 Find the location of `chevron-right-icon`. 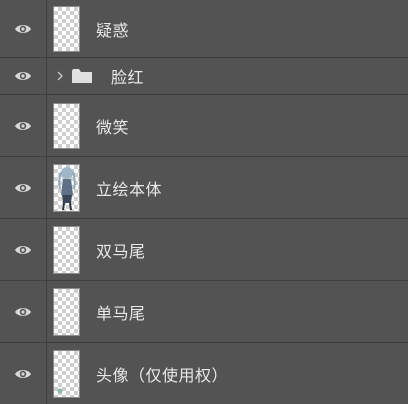

chevron-right-icon is located at coordinates (60, 76).